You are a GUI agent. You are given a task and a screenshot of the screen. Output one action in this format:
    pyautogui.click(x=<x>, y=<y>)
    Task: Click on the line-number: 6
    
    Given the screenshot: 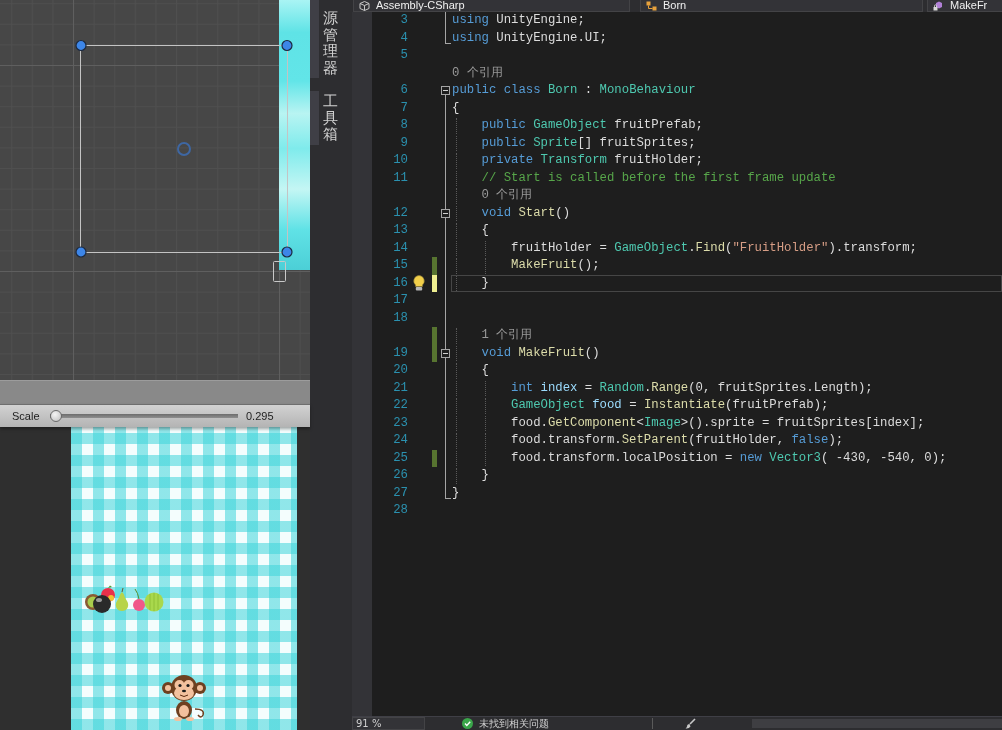 What is the action you would take?
    pyautogui.click(x=404, y=90)
    